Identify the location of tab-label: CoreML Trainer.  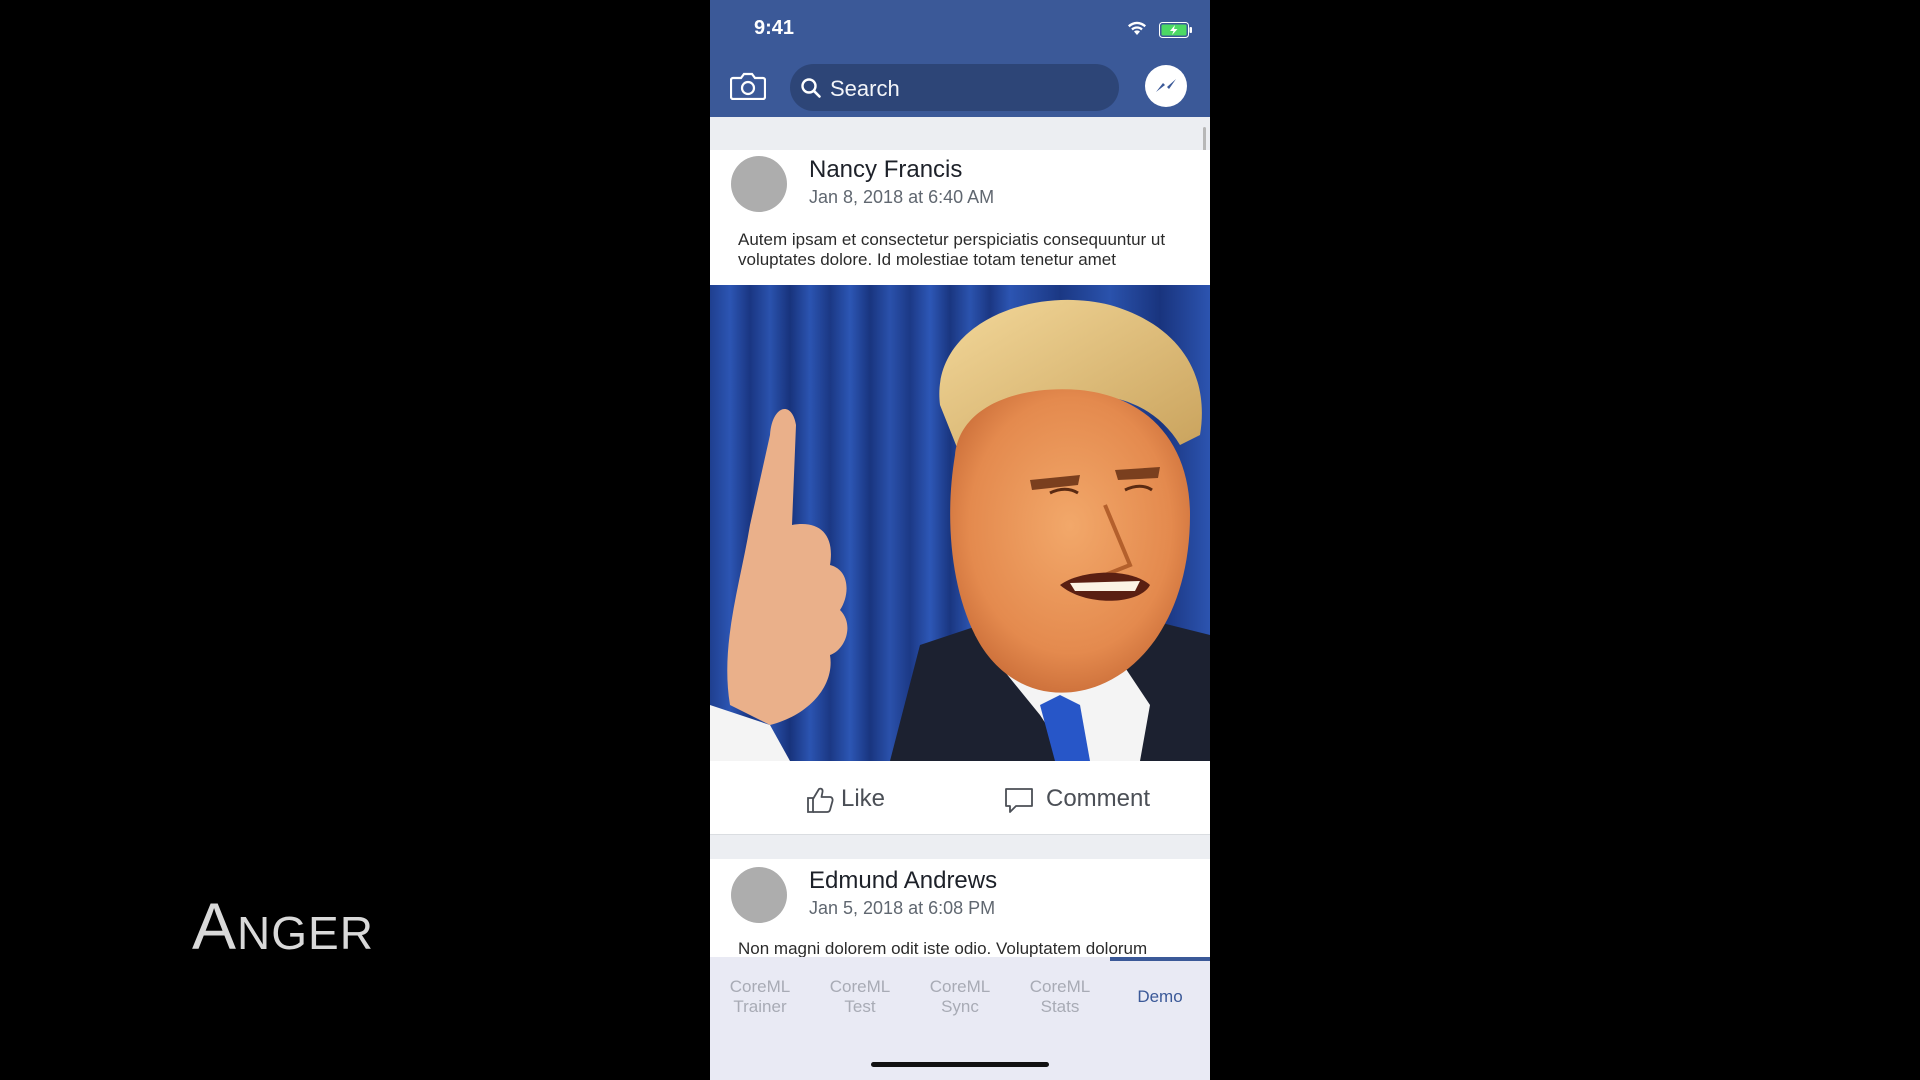
(760, 996).